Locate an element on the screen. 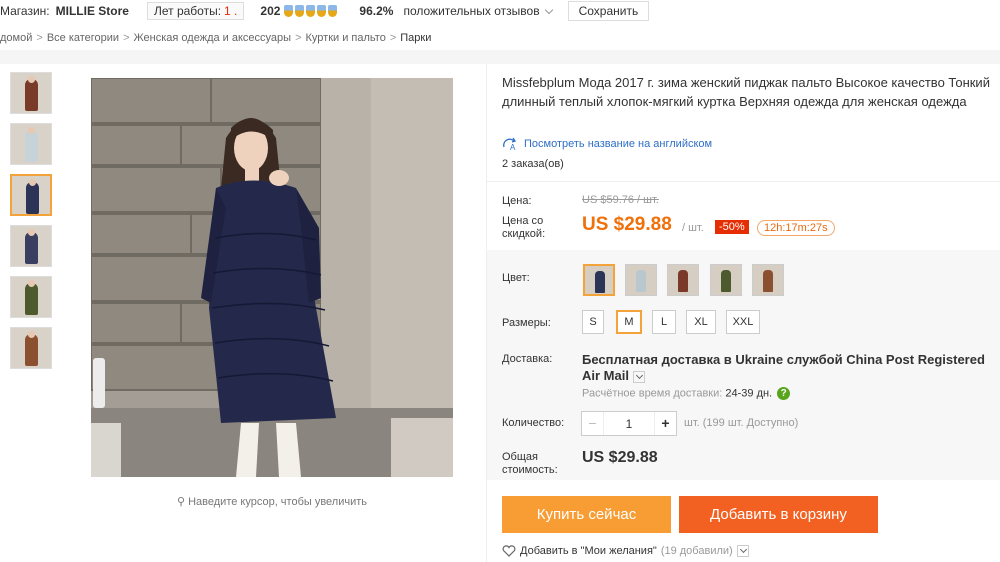 The height and width of the screenshot is (562, 1000). thumbnail-list is located at coordinates (32, 225).